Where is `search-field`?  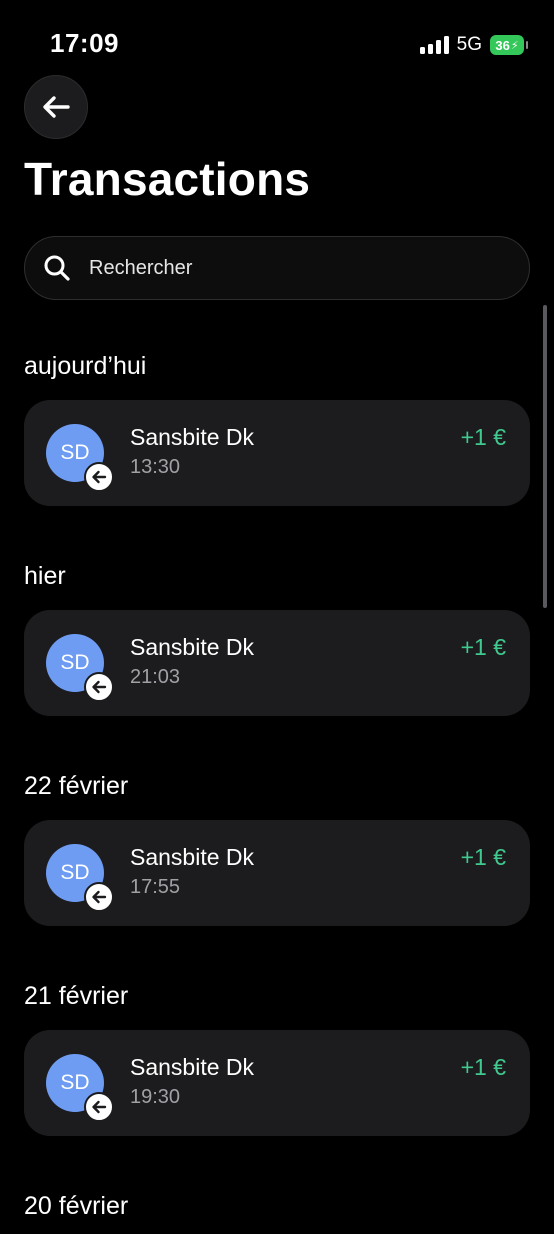 search-field is located at coordinates (277, 268).